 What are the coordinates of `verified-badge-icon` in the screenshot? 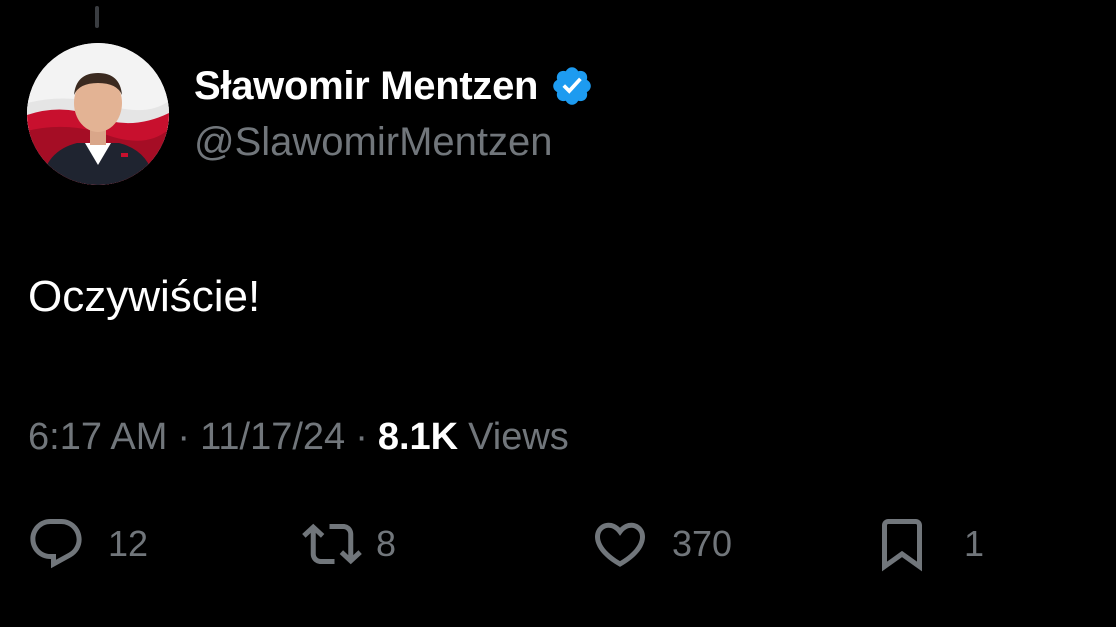 It's located at (572, 86).